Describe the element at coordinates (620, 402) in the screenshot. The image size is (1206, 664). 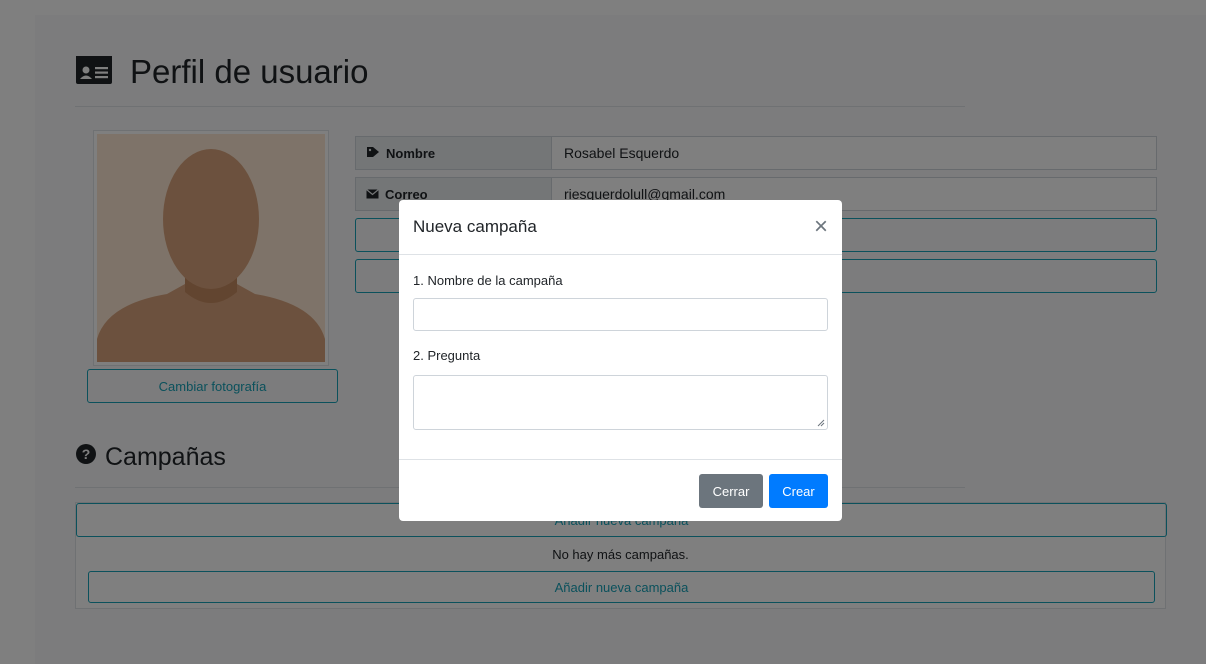
I see `question-textarea` at that location.